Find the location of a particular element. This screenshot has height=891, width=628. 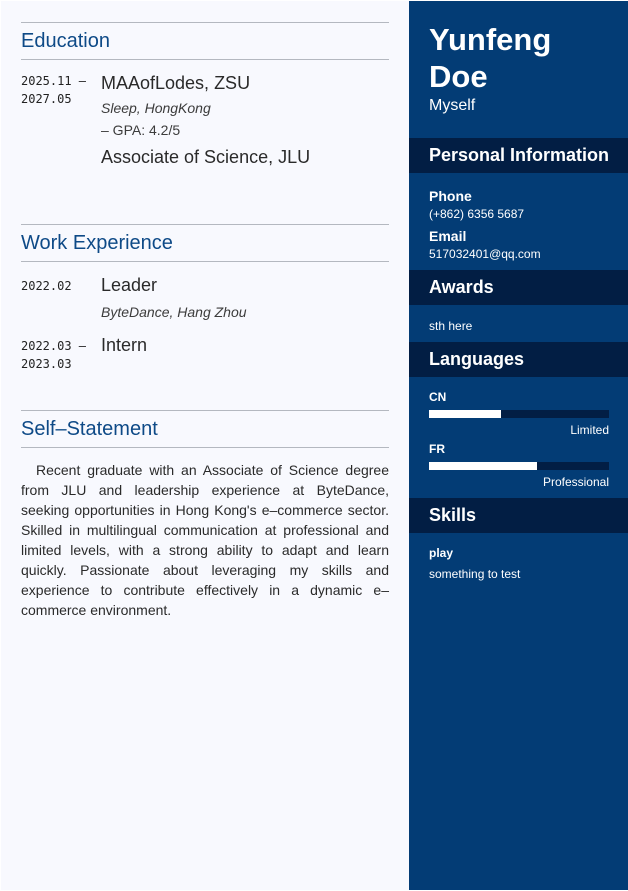

skill-name: play is located at coordinates (441, 553).